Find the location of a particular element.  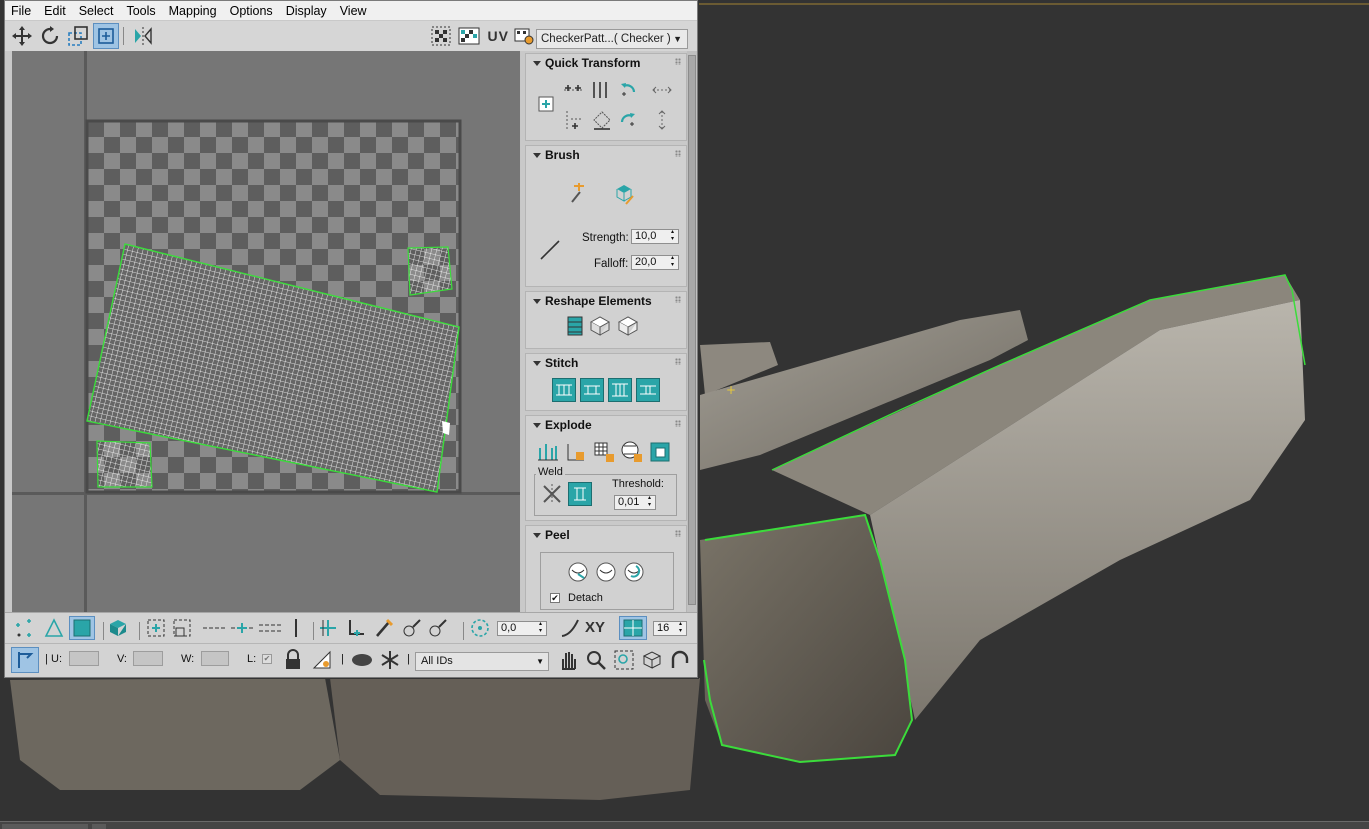

menu-edit: Edit is located at coordinates (55, 11).